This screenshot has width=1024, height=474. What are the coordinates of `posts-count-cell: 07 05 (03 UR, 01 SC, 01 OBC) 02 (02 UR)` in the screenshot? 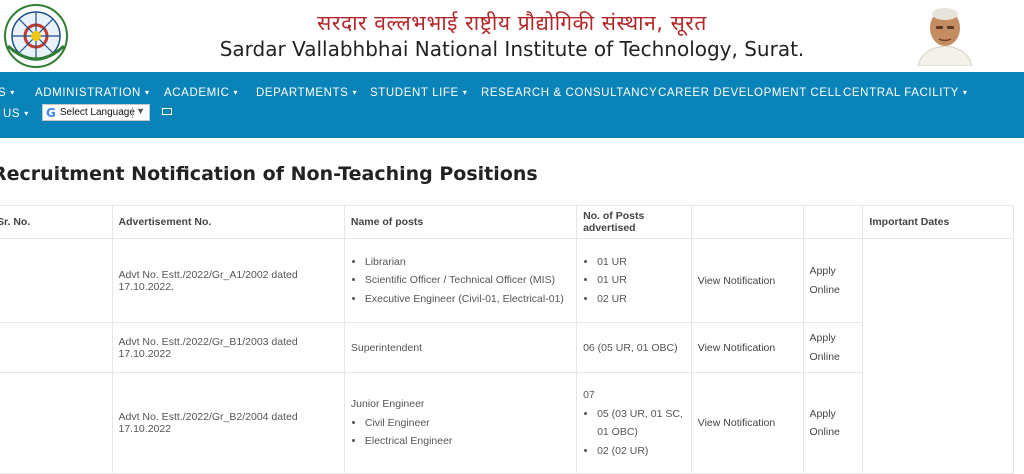 It's located at (634, 423).